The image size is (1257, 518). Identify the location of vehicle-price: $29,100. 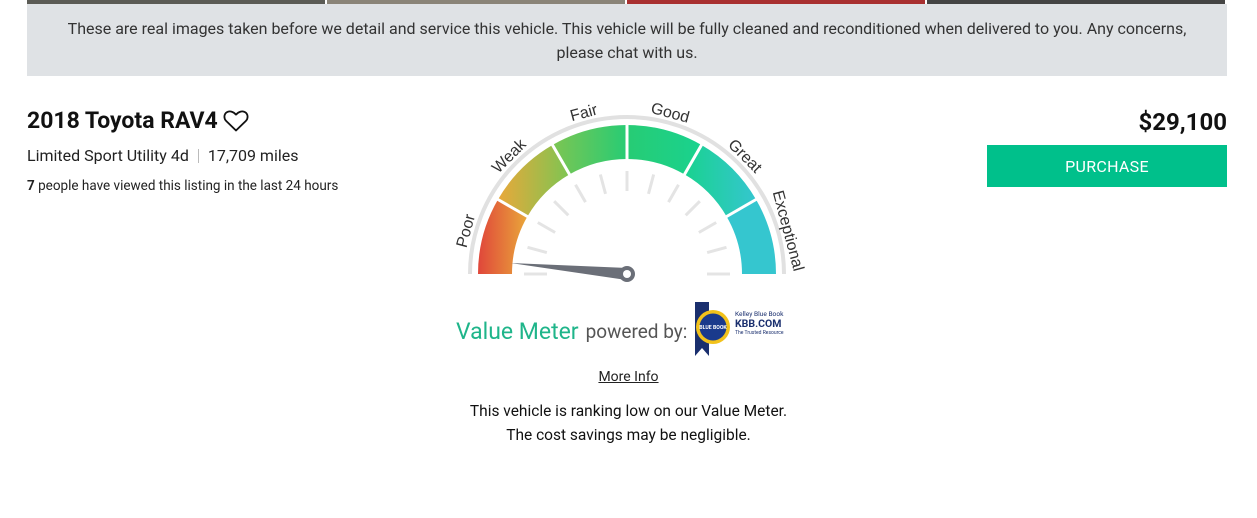
(1182, 122).